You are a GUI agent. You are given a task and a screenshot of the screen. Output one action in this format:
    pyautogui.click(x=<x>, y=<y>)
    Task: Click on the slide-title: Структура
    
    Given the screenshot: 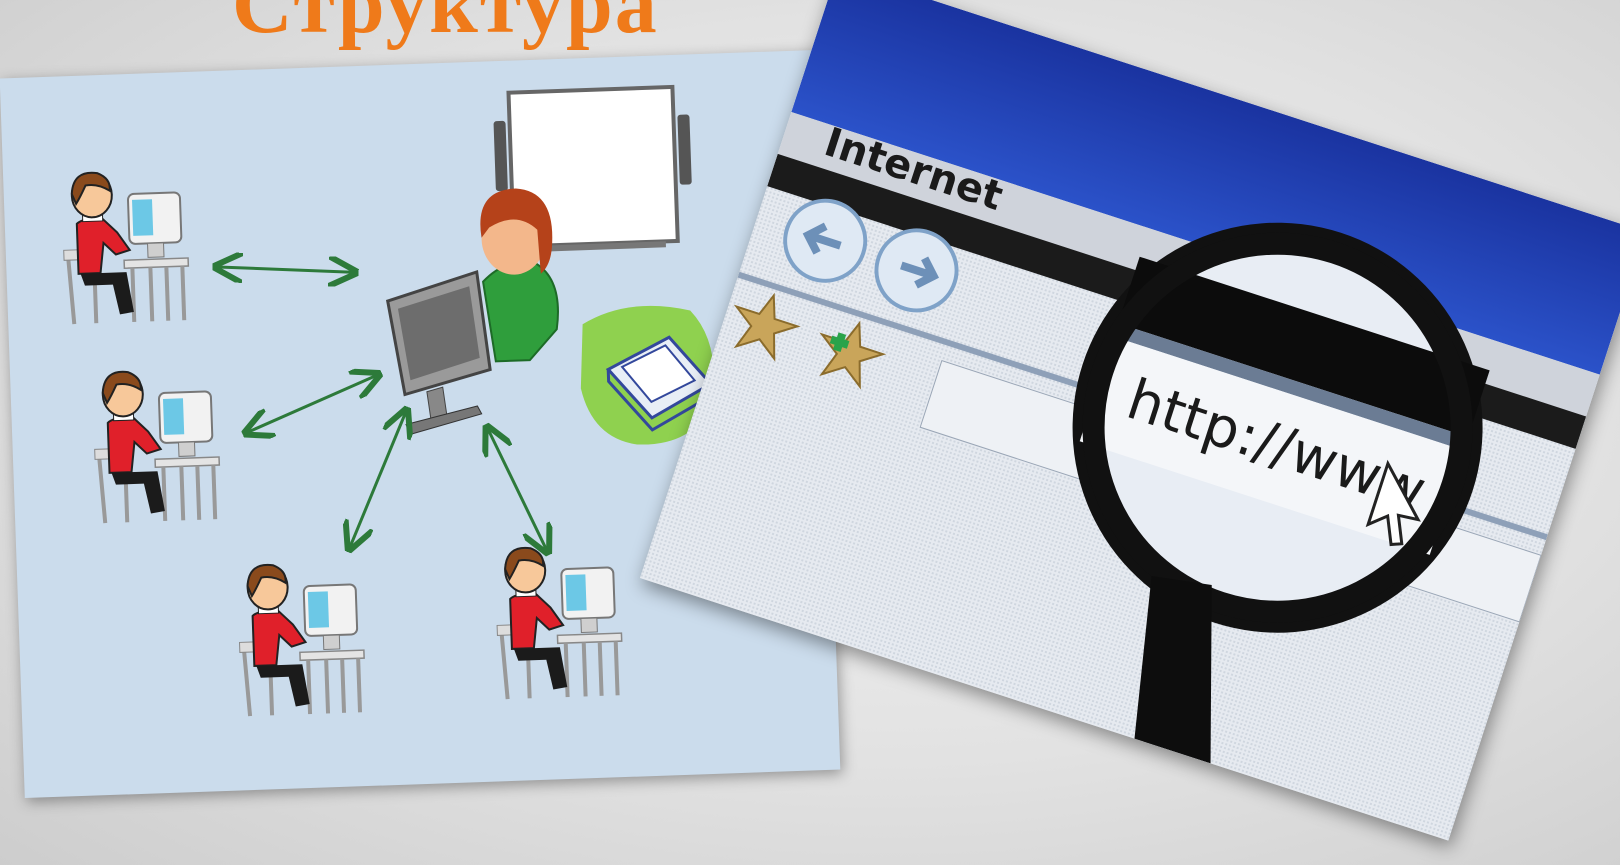 What is the action you would take?
    pyautogui.click(x=445, y=25)
    